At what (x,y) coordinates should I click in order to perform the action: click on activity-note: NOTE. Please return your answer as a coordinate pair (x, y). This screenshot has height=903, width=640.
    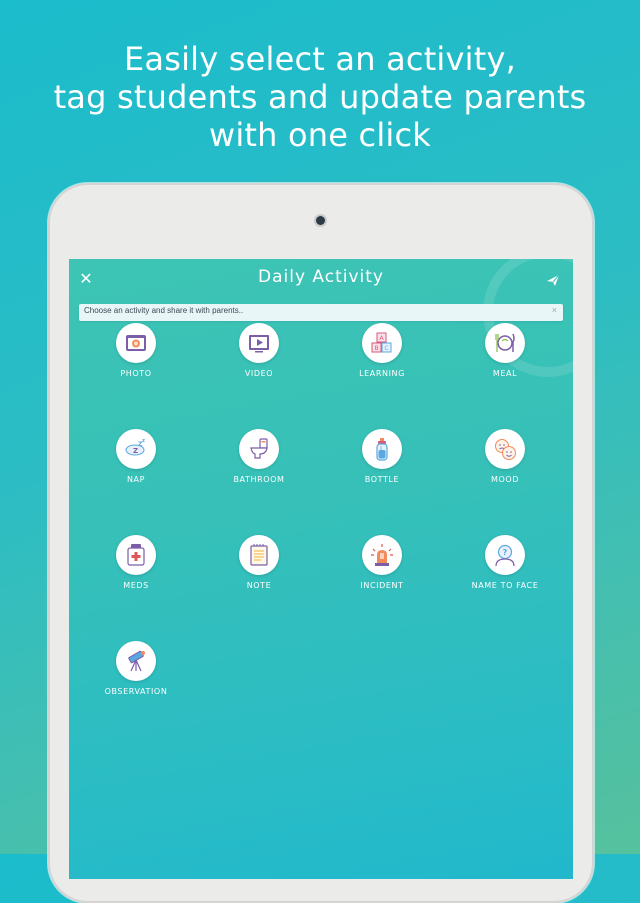
    Looking at the image, I should click on (259, 575).